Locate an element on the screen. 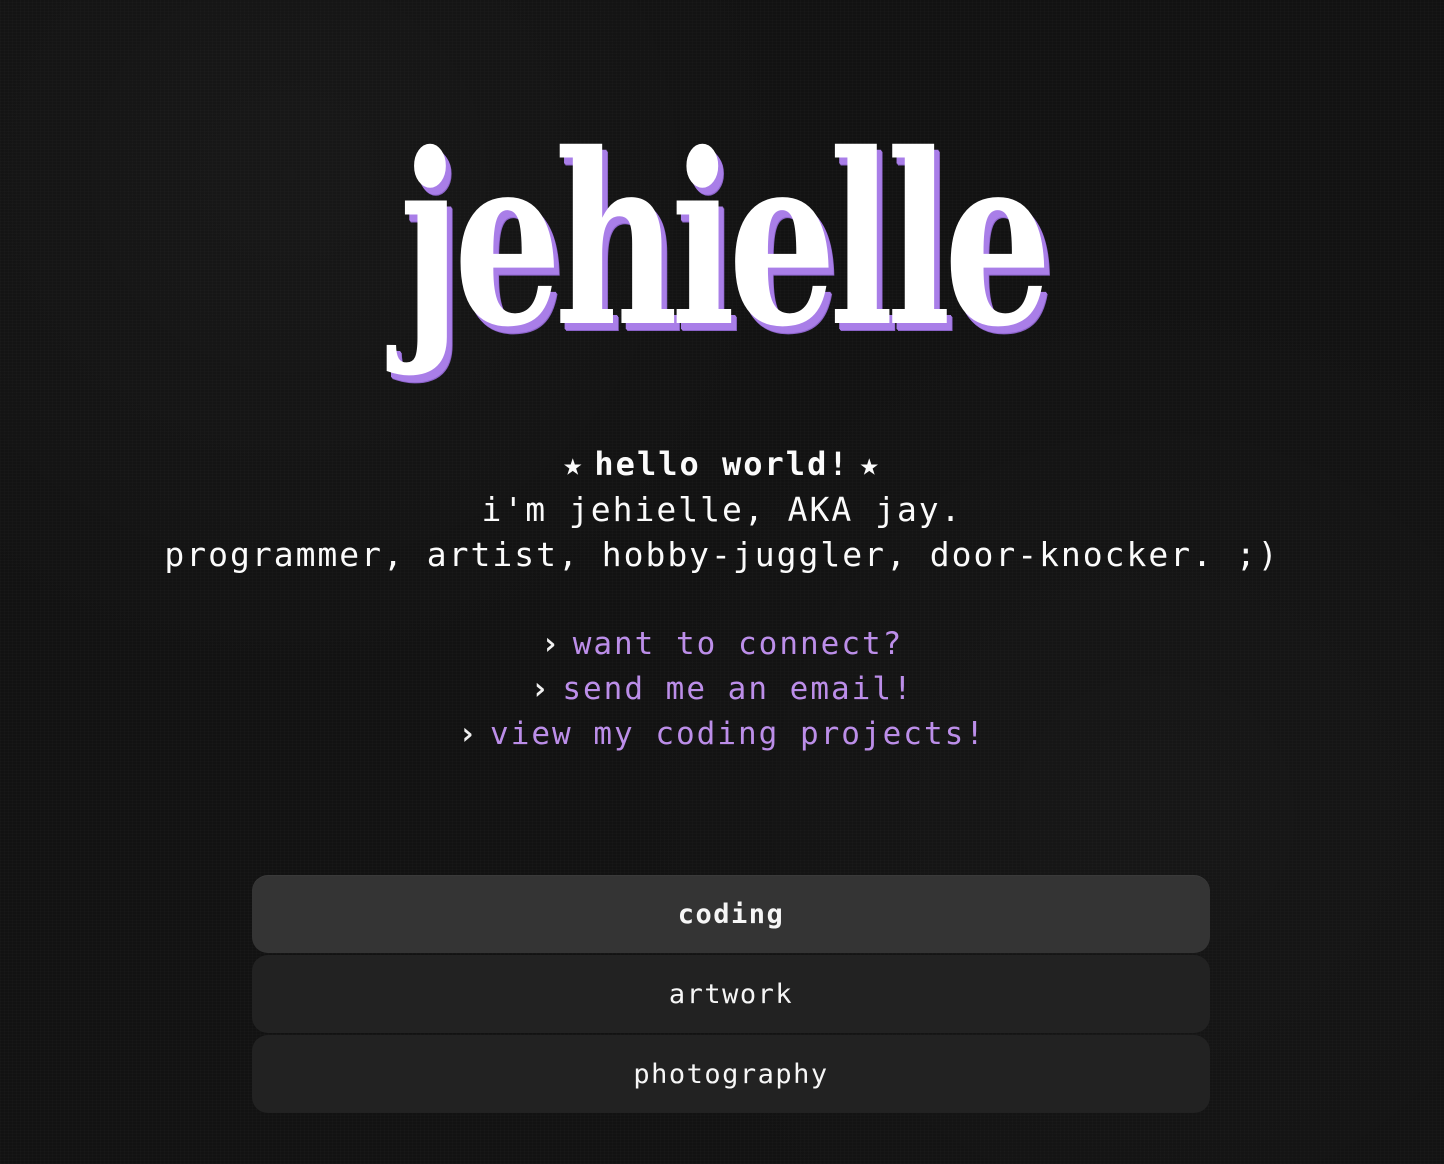  headline-text: hello world! is located at coordinates (722, 464).